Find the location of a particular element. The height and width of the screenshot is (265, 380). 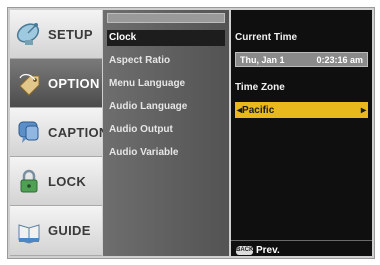

time-zone-selector: ◂Pacific ▸ is located at coordinates (301, 110).